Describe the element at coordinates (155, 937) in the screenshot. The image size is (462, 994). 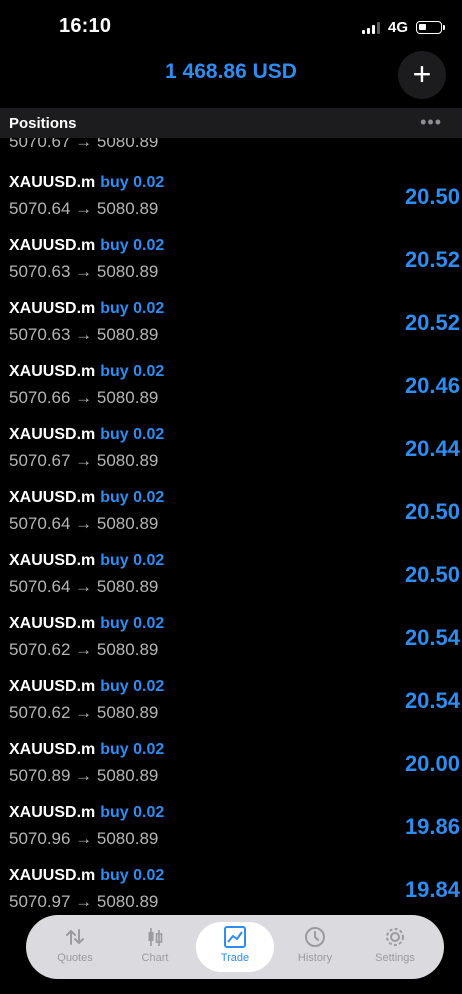
I see `chart-icon` at that location.